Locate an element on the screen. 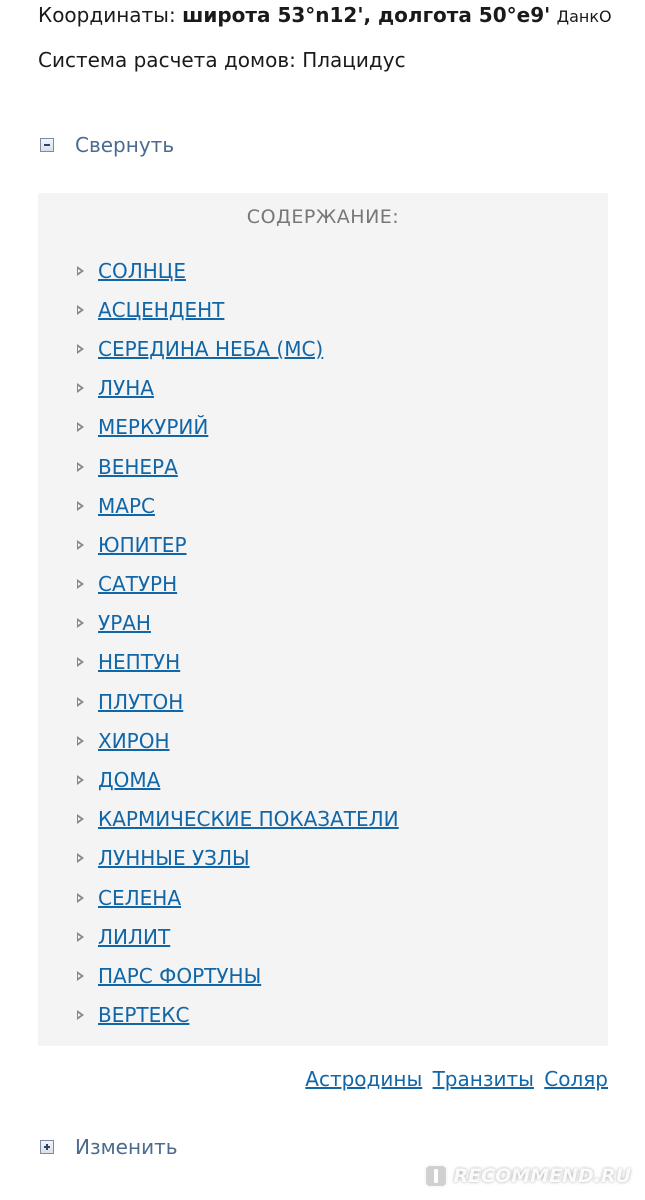  astrodyne-link: Астродины is located at coordinates (363, 1079).